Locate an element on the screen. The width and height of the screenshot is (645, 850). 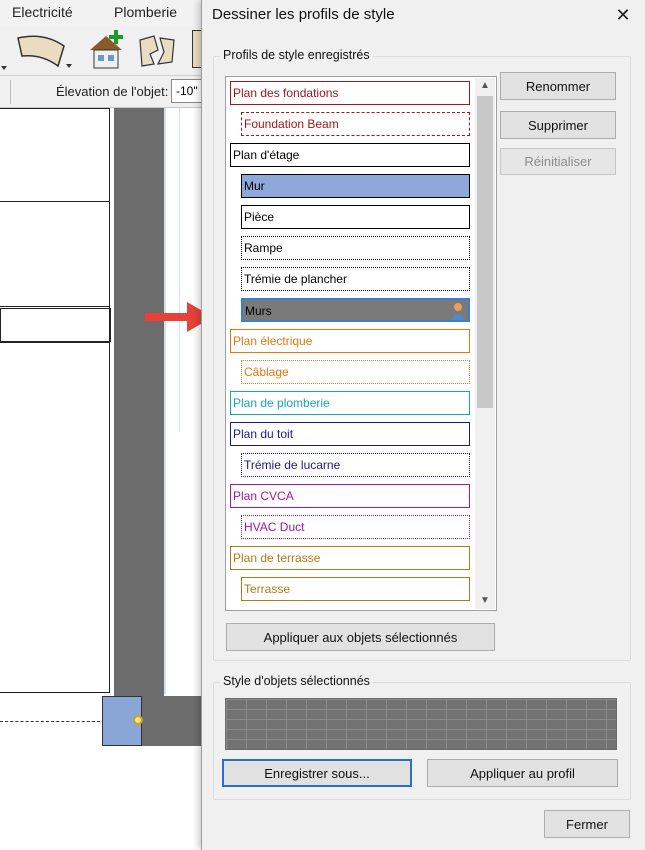
menu-electricite: Electricité is located at coordinates (42, 12).